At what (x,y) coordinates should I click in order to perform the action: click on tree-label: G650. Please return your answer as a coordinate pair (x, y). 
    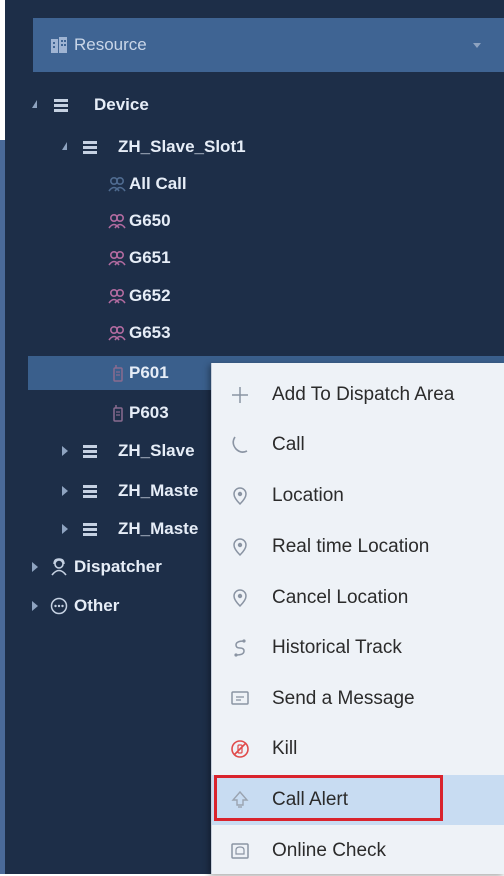
    Looking at the image, I should click on (150, 220).